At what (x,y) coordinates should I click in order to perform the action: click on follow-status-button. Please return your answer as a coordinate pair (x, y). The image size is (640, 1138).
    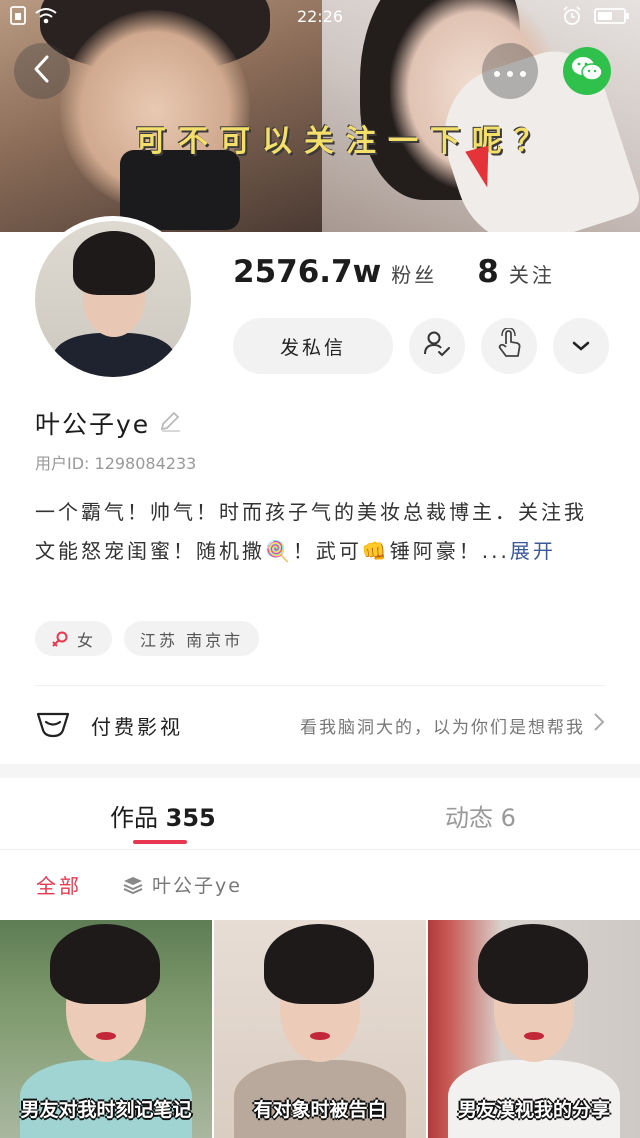
    Looking at the image, I should click on (437, 346).